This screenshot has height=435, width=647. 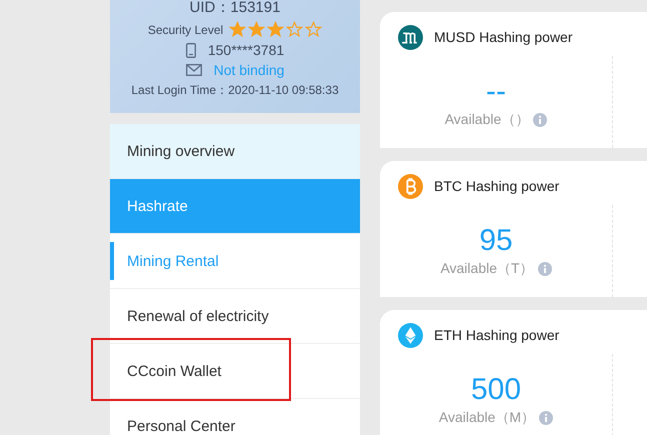 What do you see at coordinates (496, 241) in the screenshot?
I see `hashrate-value: 95` at bounding box center [496, 241].